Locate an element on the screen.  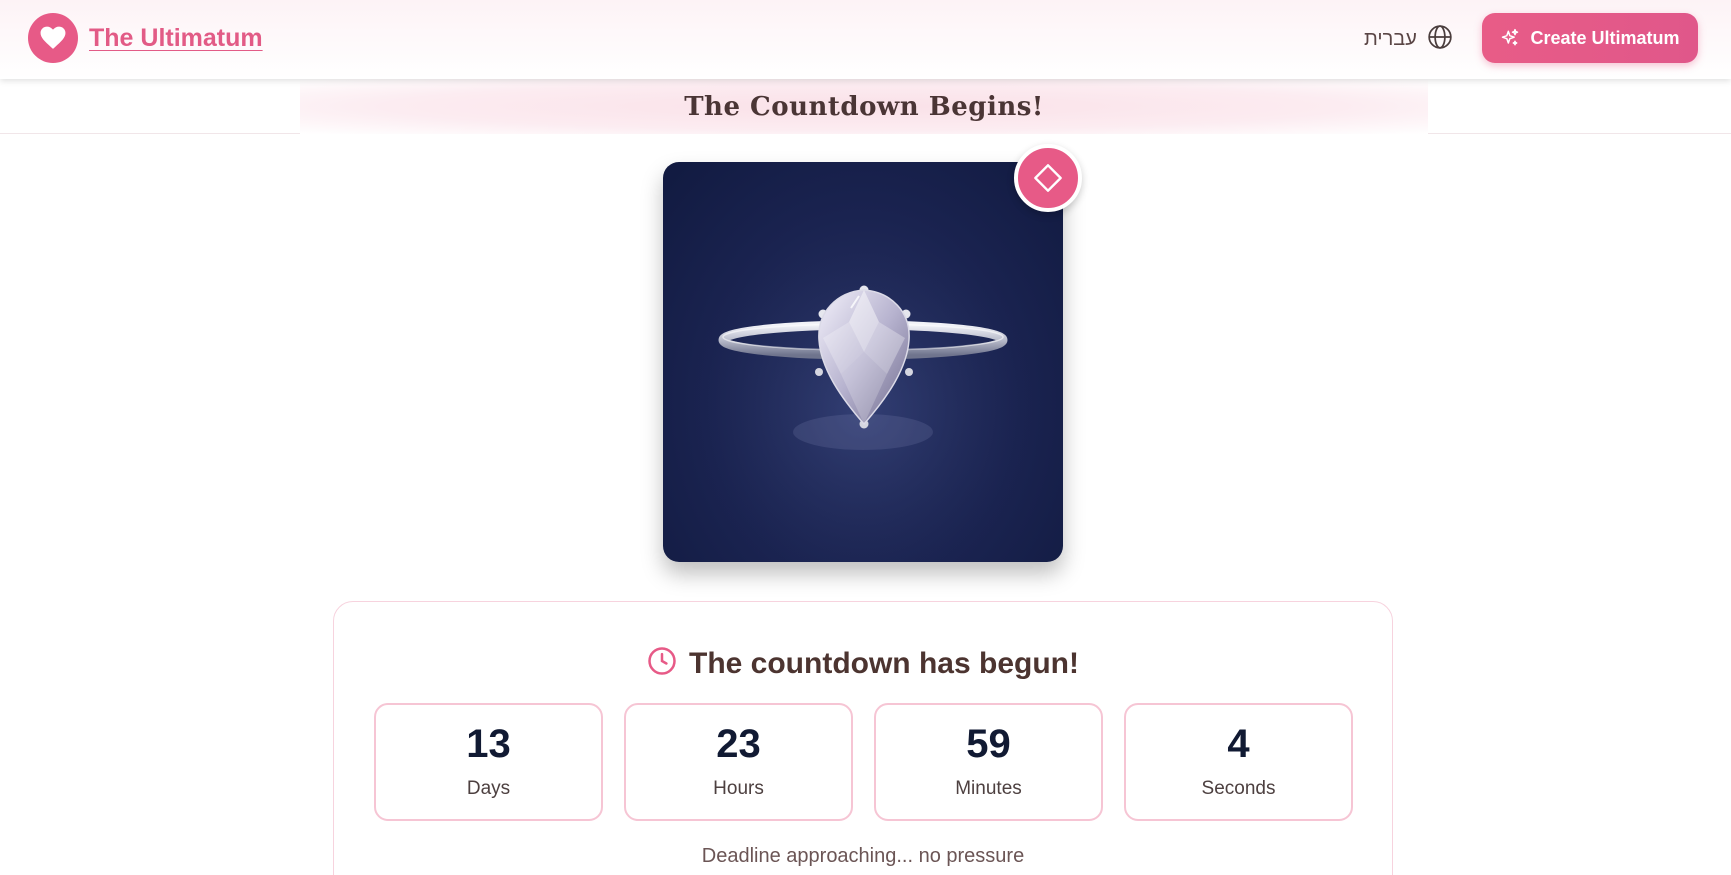
ring-image is located at coordinates (863, 362).